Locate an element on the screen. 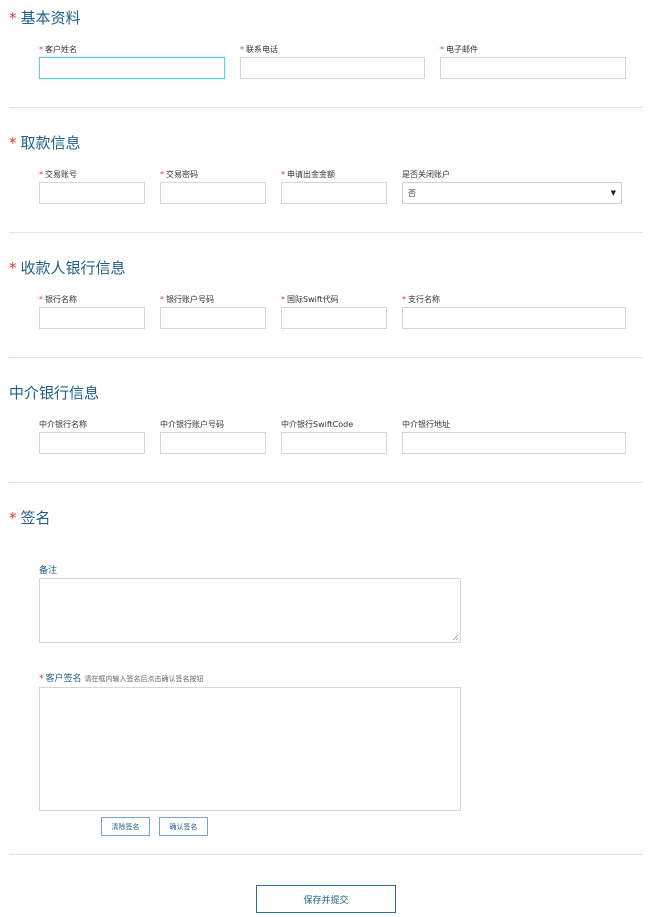  label-intermediary-bank-name: 中介银行名称 is located at coordinates (63, 424).